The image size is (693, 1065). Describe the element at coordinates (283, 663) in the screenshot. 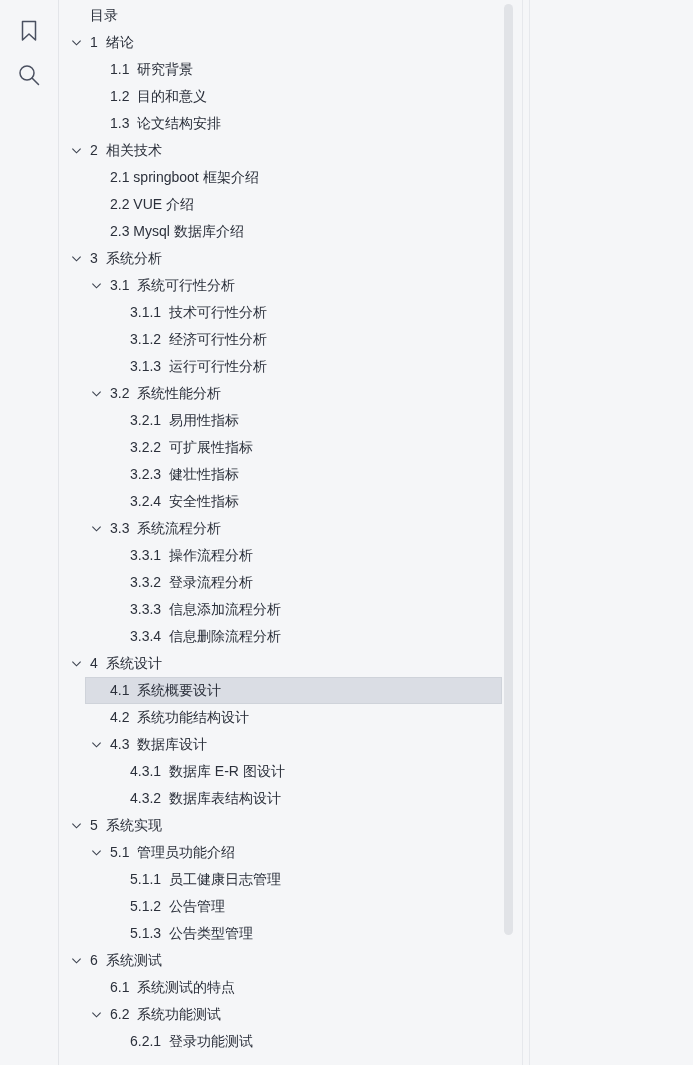

I see `outline-item: 4 系统设计` at that location.